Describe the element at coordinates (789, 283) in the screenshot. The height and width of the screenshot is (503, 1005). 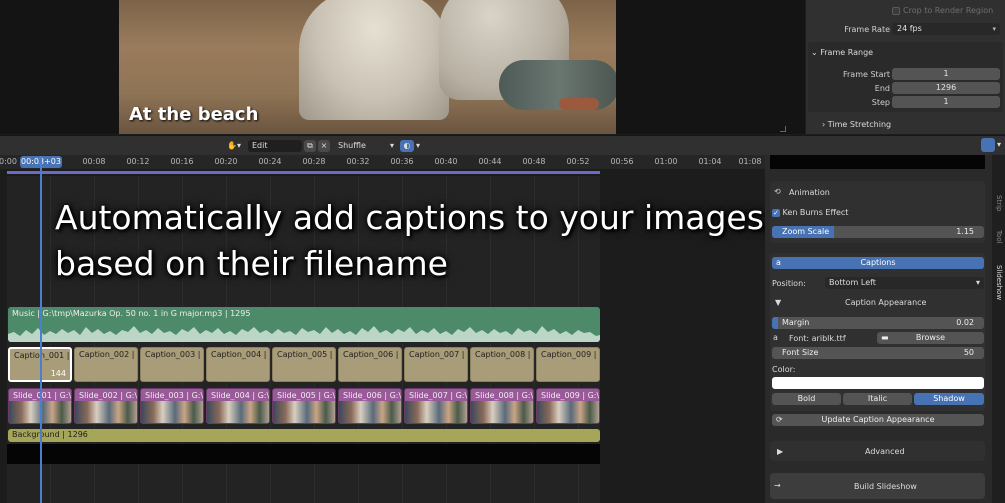
I see `position-label: Position:` at that location.